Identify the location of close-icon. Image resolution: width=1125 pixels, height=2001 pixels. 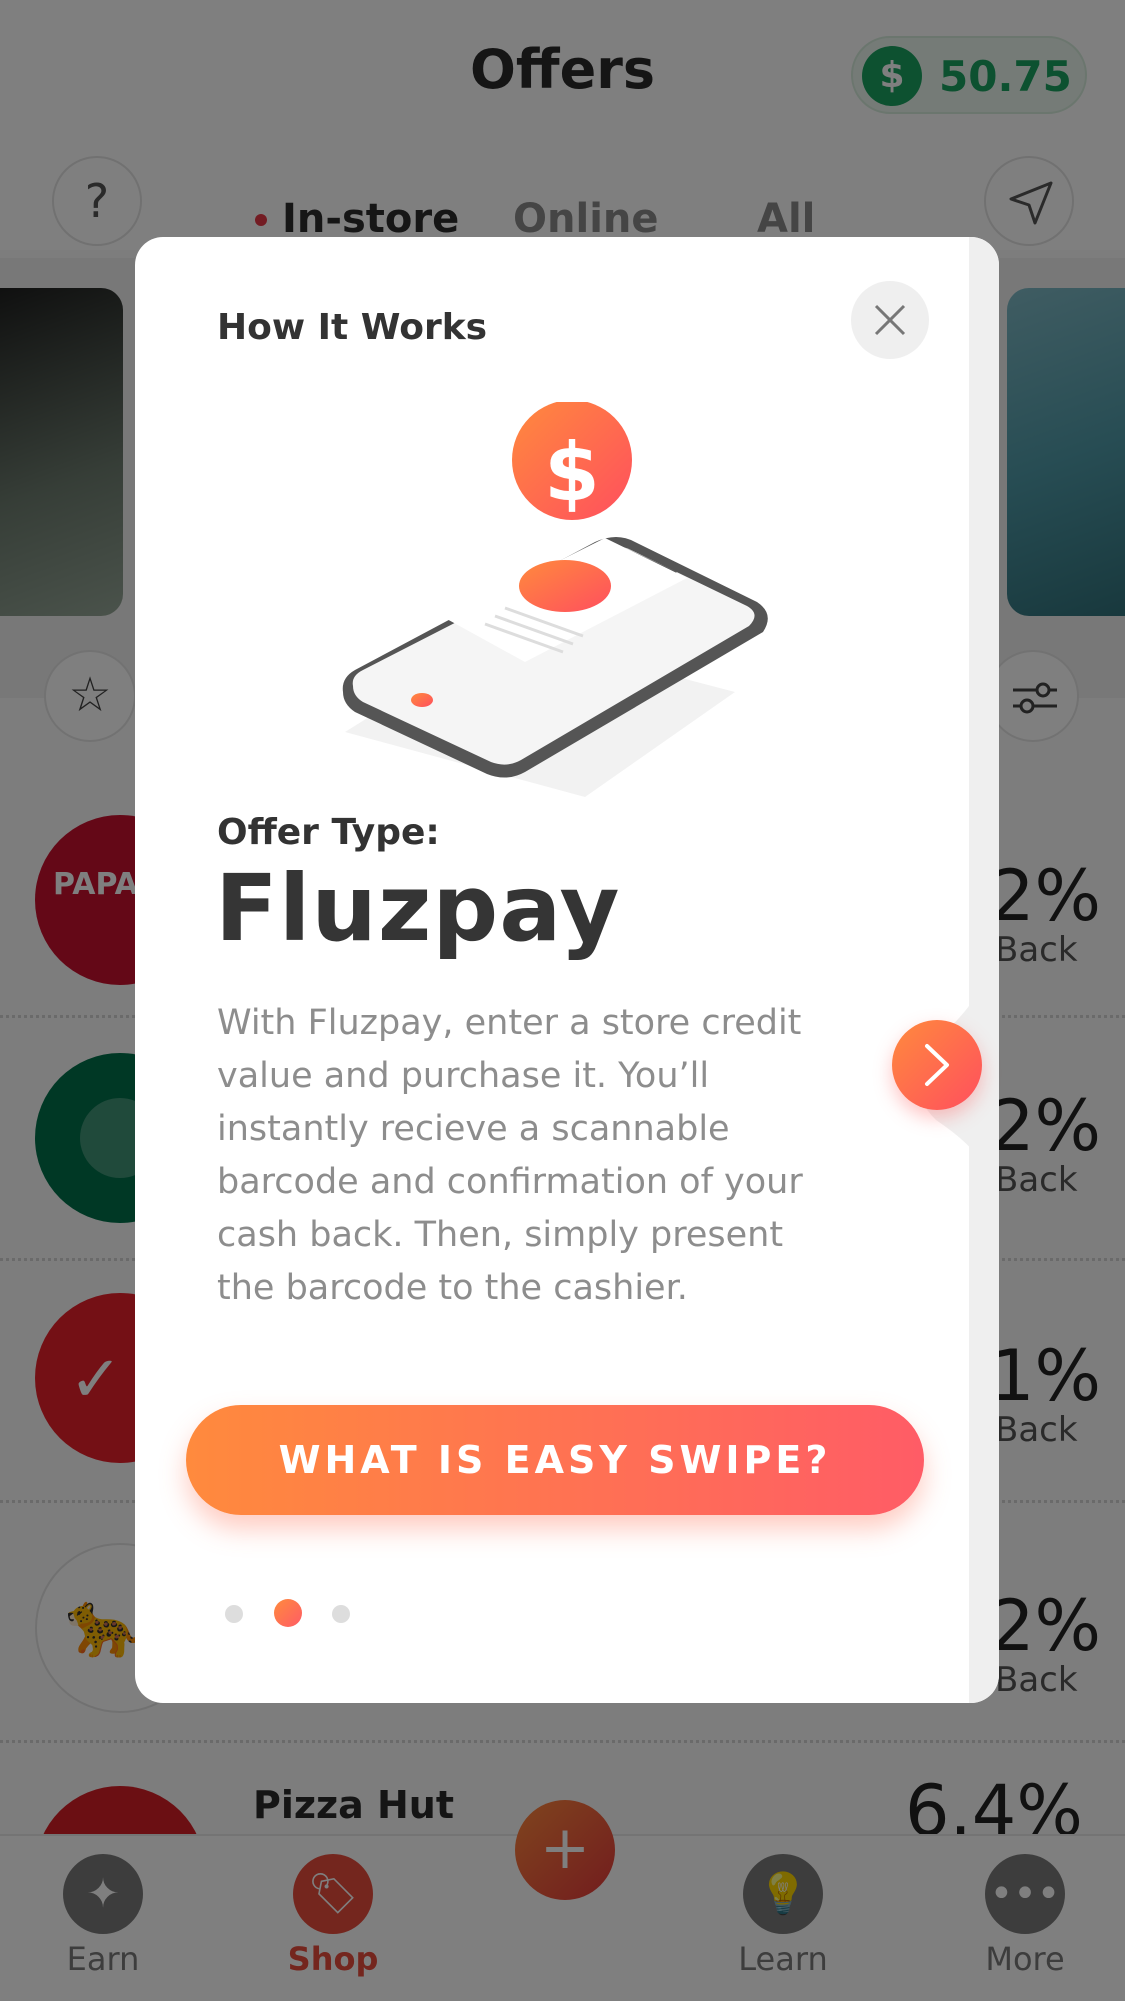
(890, 320).